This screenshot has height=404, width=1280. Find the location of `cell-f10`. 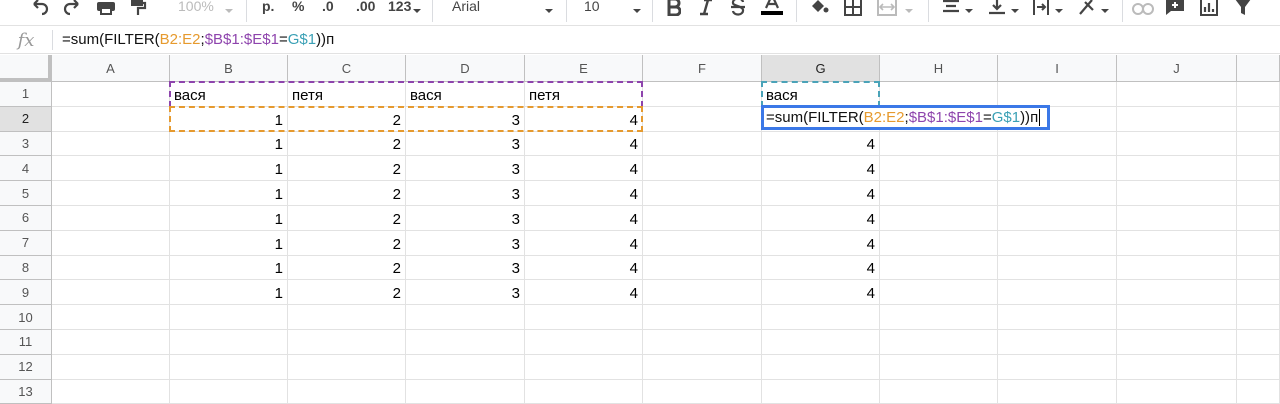

cell-f10 is located at coordinates (702, 317).